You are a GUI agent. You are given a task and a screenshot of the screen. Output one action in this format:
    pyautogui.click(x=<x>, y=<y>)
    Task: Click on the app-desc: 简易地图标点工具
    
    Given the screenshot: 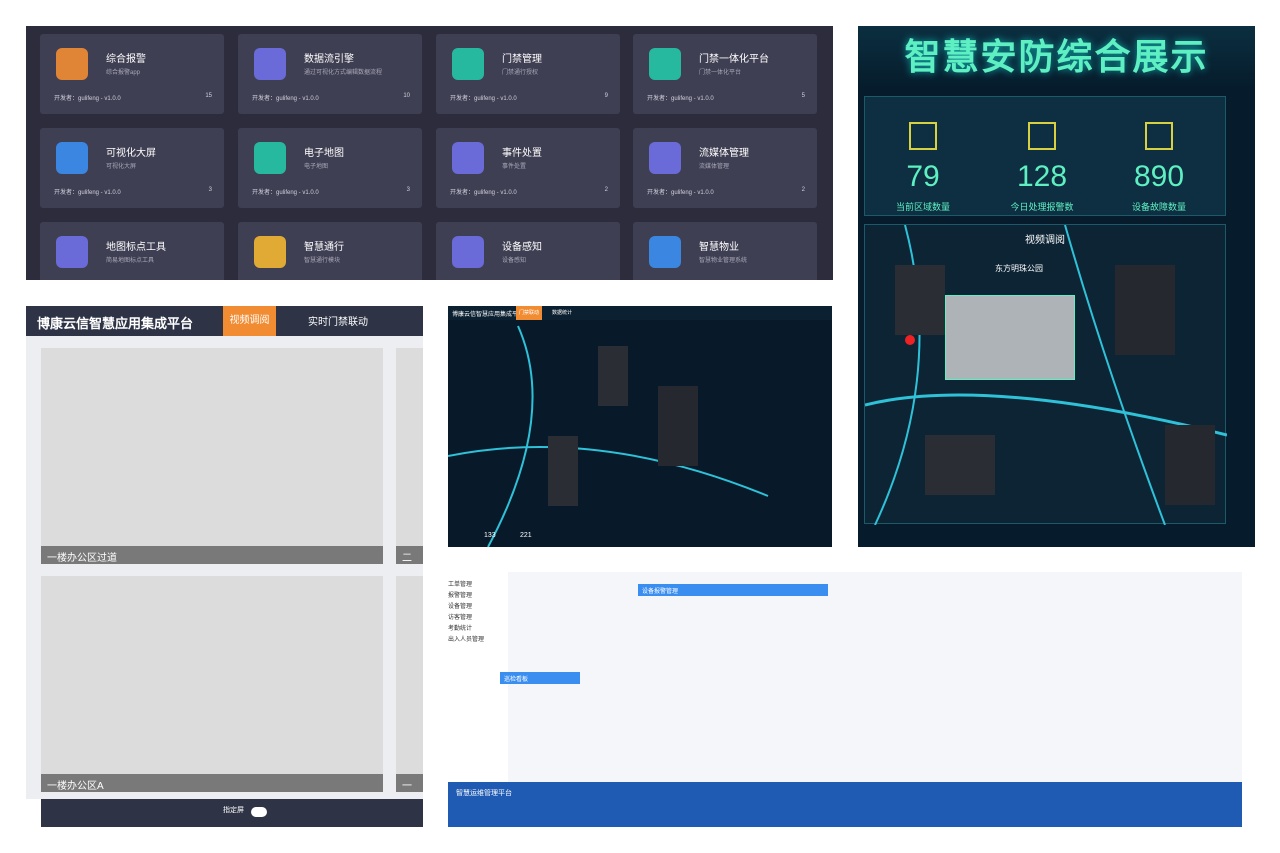 What is the action you would take?
    pyautogui.click(x=130, y=261)
    